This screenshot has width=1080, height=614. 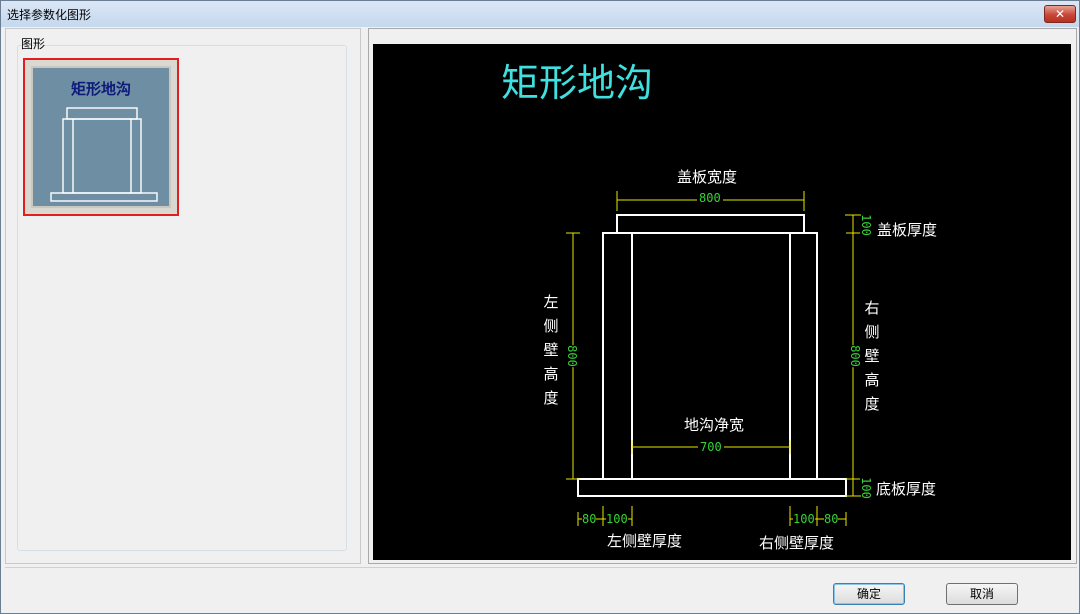 What do you see at coordinates (49, 15) in the screenshot?
I see `window-title: 选择参数化图形` at bounding box center [49, 15].